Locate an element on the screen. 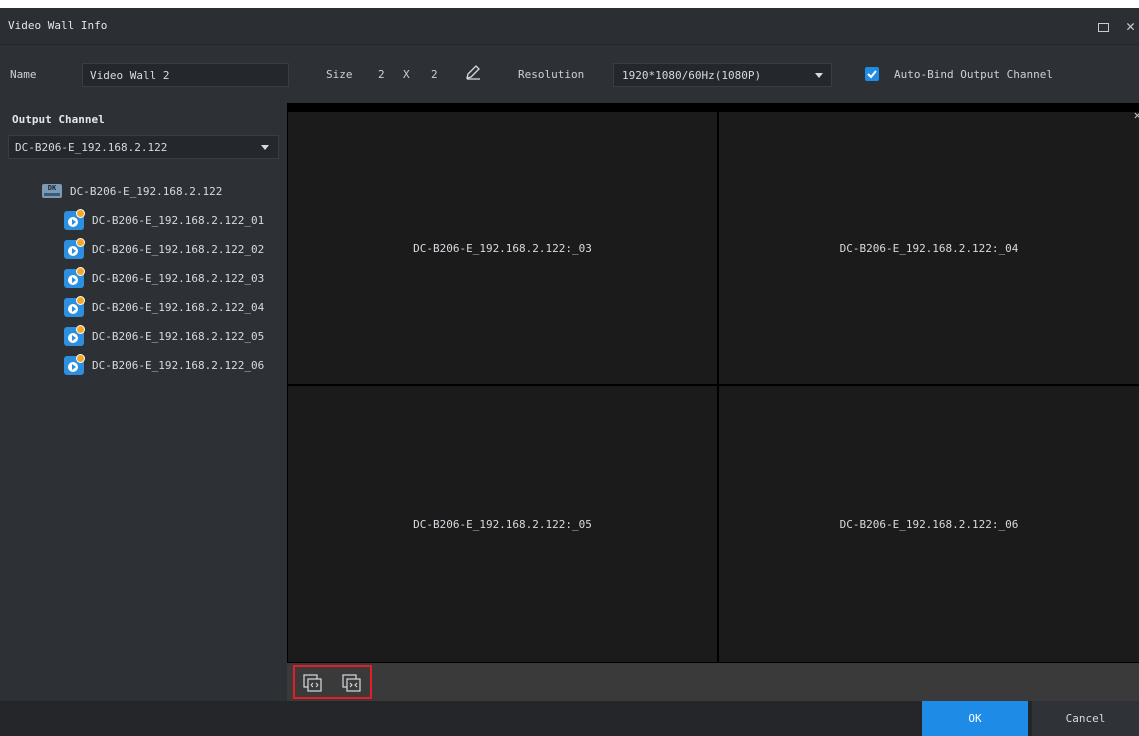  tree-channel-label: DC-B206-E_192.168.2.122_02 is located at coordinates (178, 249).